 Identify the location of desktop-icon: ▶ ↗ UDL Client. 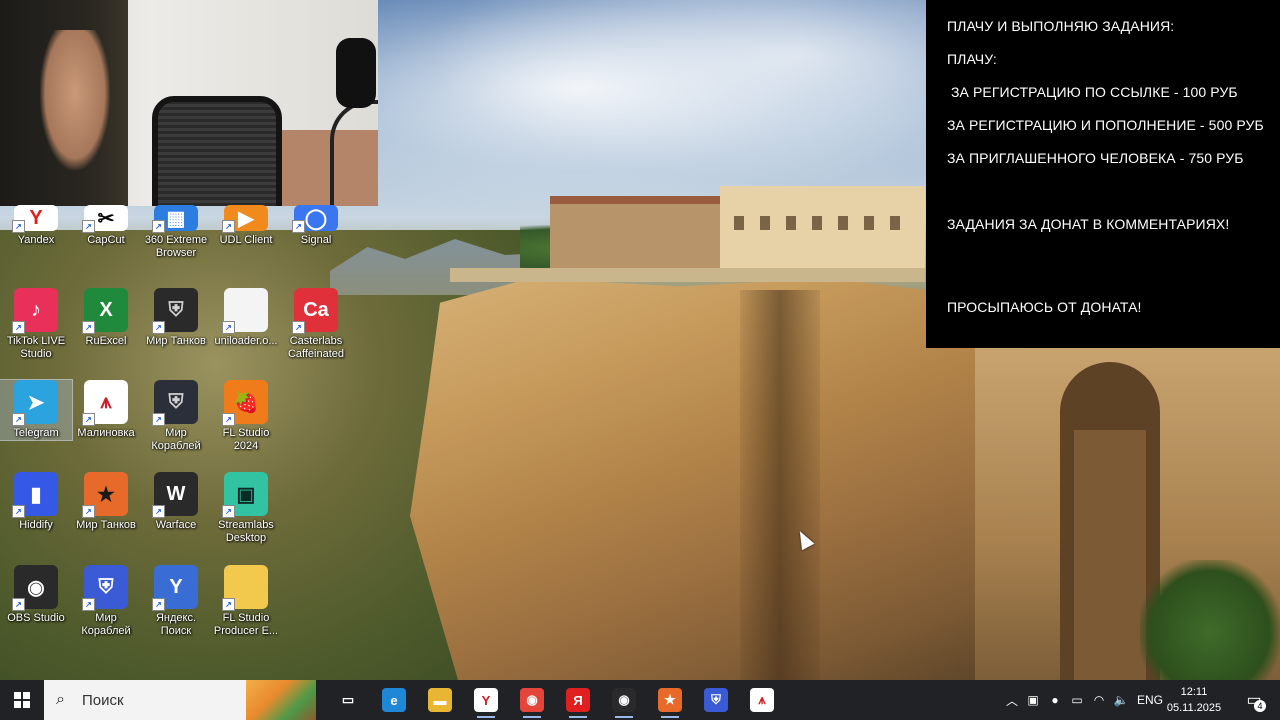
(246, 226).